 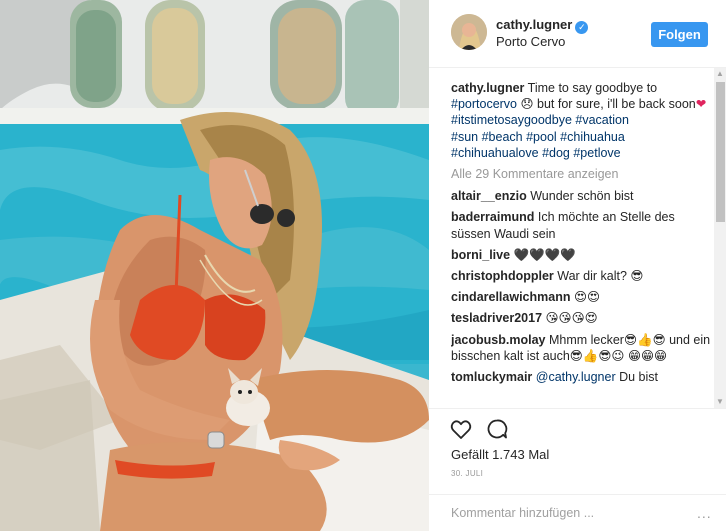 I want to click on hashtag-link: #portocervo, so click(x=484, y=104).